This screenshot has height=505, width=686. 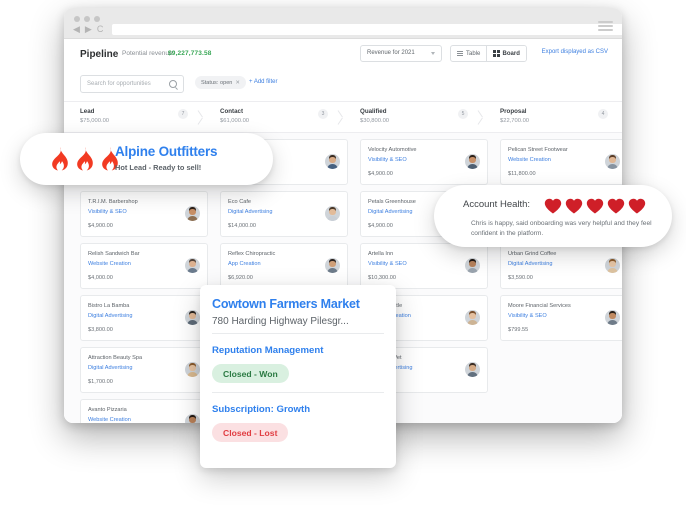 What do you see at coordinates (166, 151) in the screenshot?
I see `hot-lead-name: Alpine Outfitters` at bounding box center [166, 151].